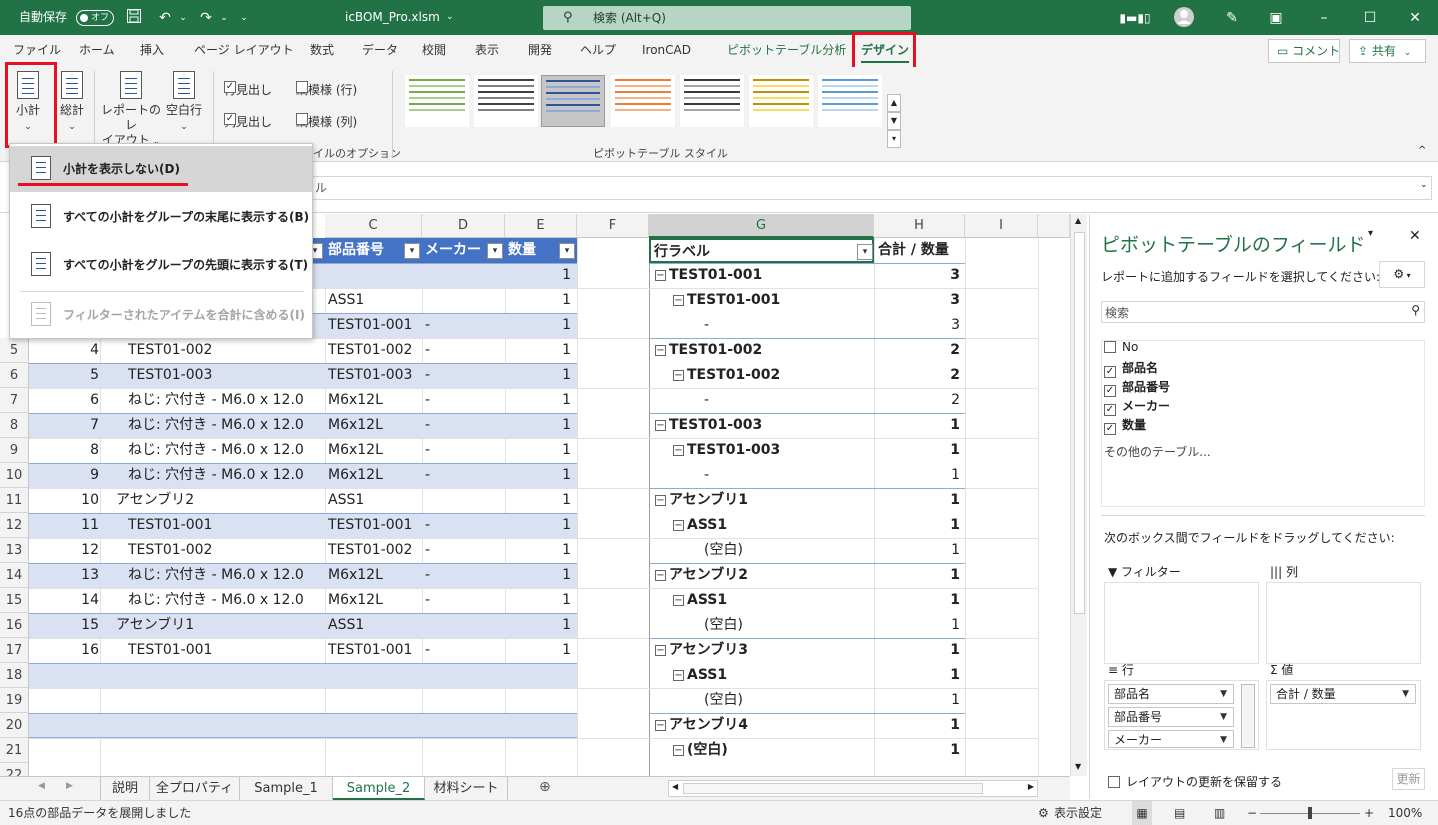 The height and width of the screenshot is (825, 1438). I want to click on cell-part-name: TEST01-003, so click(226, 375).